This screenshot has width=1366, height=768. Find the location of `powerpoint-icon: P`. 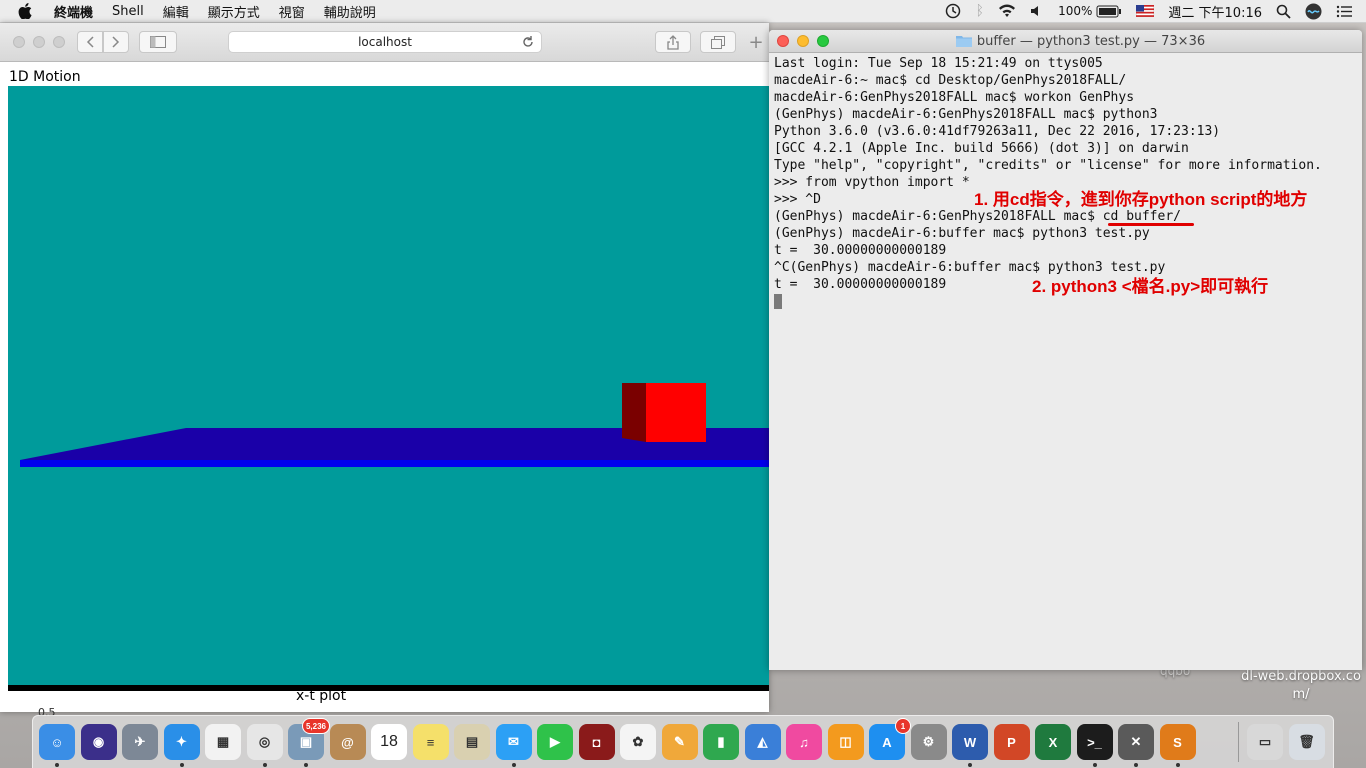

powerpoint-icon: P is located at coordinates (1011, 742).